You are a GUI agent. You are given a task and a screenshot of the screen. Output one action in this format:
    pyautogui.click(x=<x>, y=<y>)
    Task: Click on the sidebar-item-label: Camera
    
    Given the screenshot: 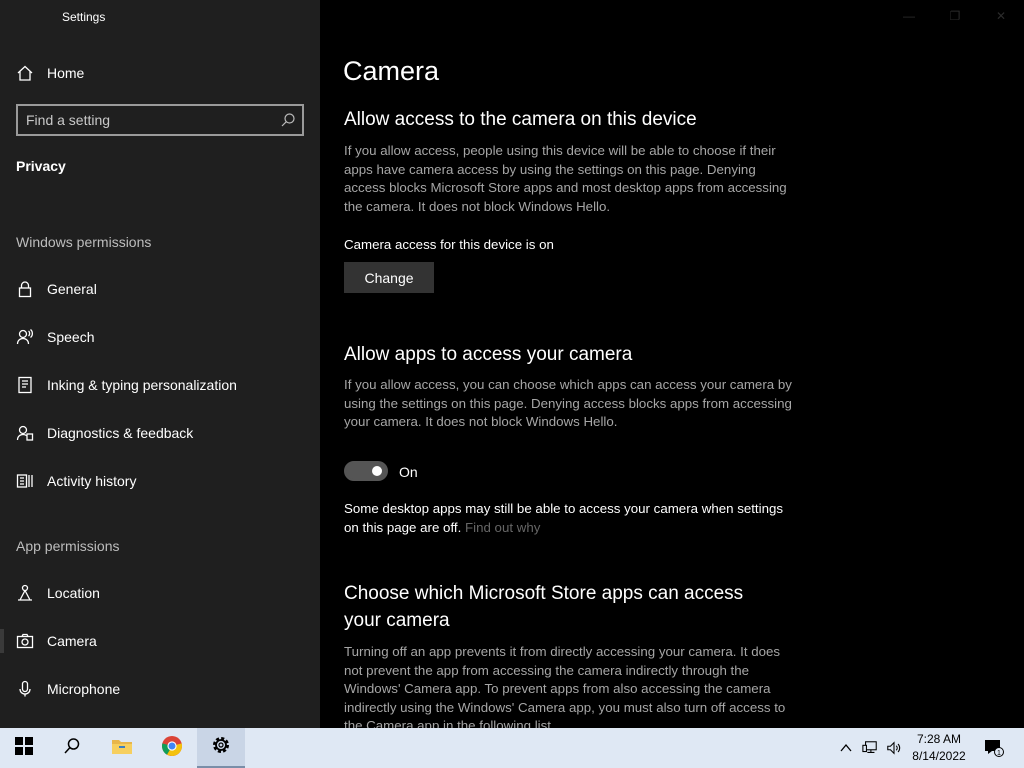 What is the action you would take?
    pyautogui.click(x=72, y=641)
    